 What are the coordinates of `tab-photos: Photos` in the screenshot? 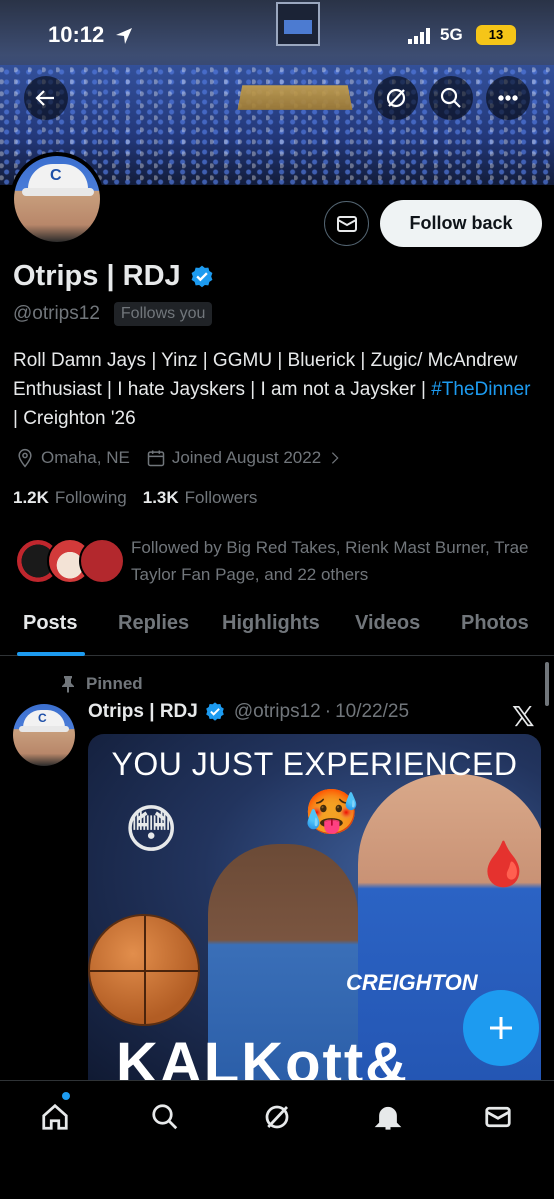 It's located at (495, 623).